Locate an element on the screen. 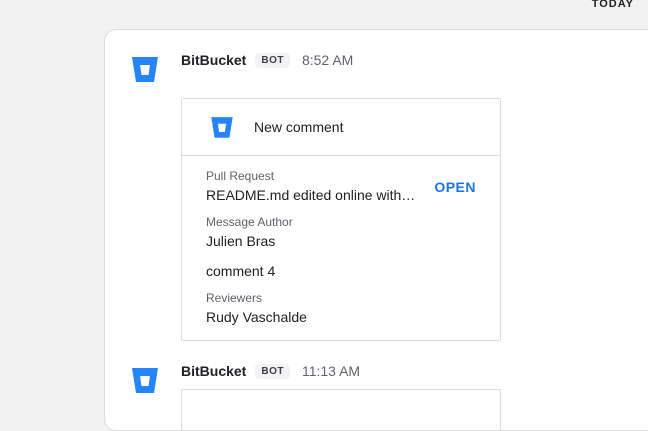 This screenshot has height=431, width=648. card-header: New comment is located at coordinates (341, 127).